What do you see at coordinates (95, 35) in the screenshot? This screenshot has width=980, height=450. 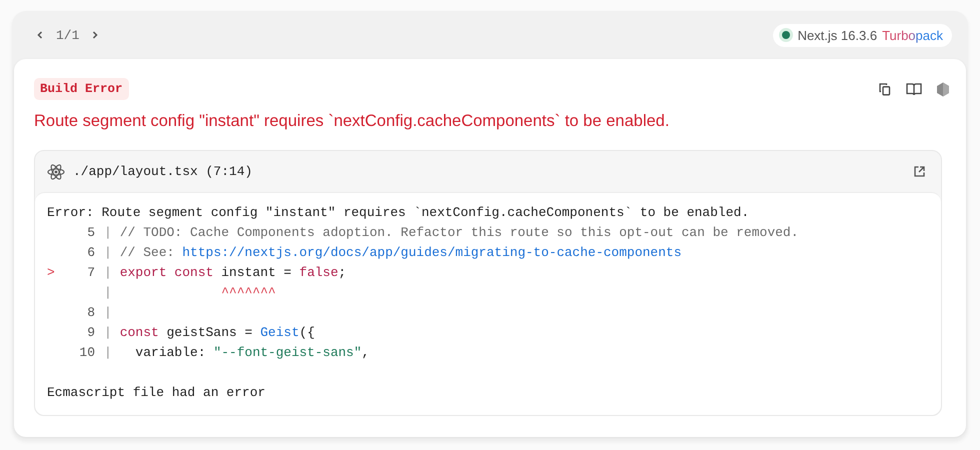 I see `chevron-right-icon` at bounding box center [95, 35].